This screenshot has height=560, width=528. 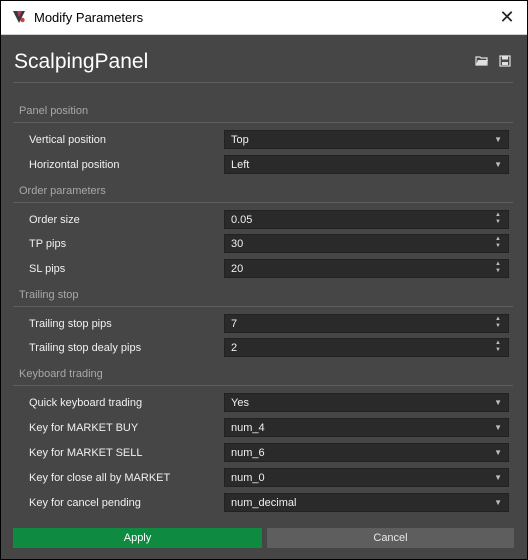 What do you see at coordinates (240, 140) in the screenshot?
I see `select-value: Top` at bounding box center [240, 140].